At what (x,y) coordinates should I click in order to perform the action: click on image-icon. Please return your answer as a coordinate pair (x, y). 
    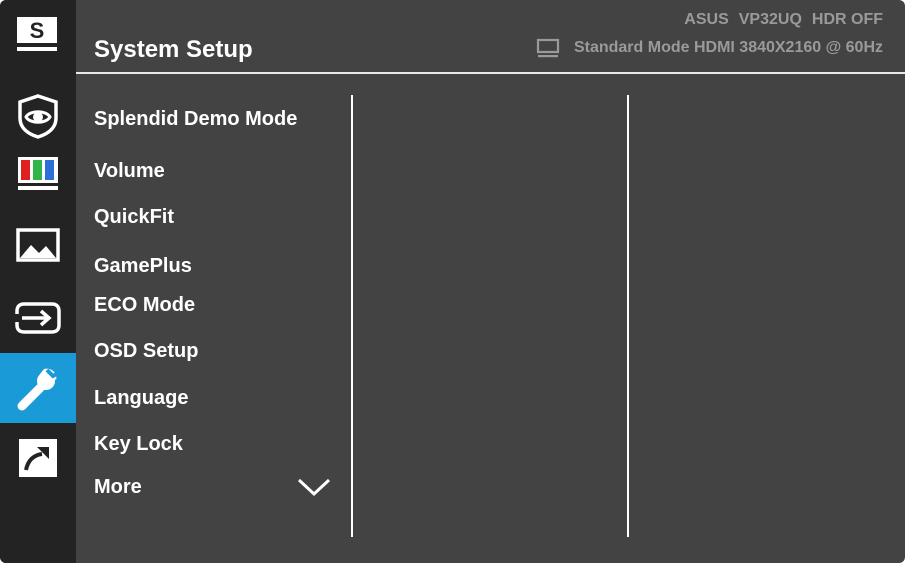
    Looking at the image, I should click on (38, 245).